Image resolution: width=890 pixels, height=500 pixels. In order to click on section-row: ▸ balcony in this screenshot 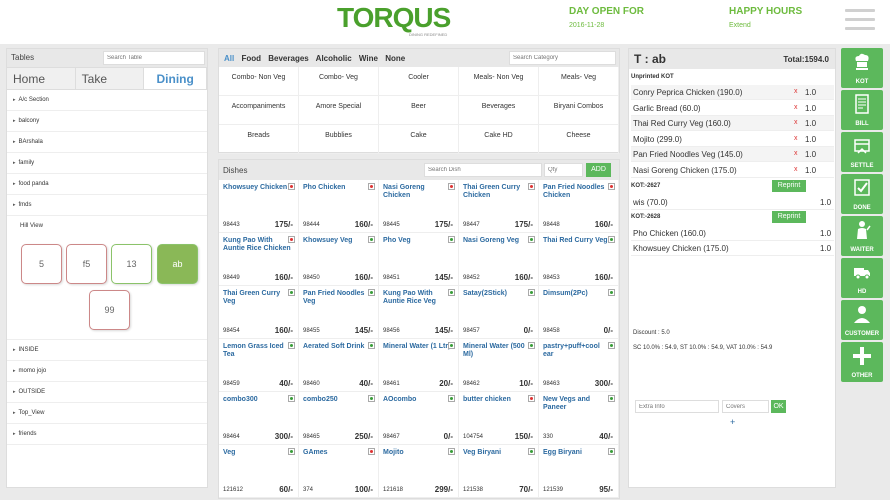, I will do `click(107, 121)`.